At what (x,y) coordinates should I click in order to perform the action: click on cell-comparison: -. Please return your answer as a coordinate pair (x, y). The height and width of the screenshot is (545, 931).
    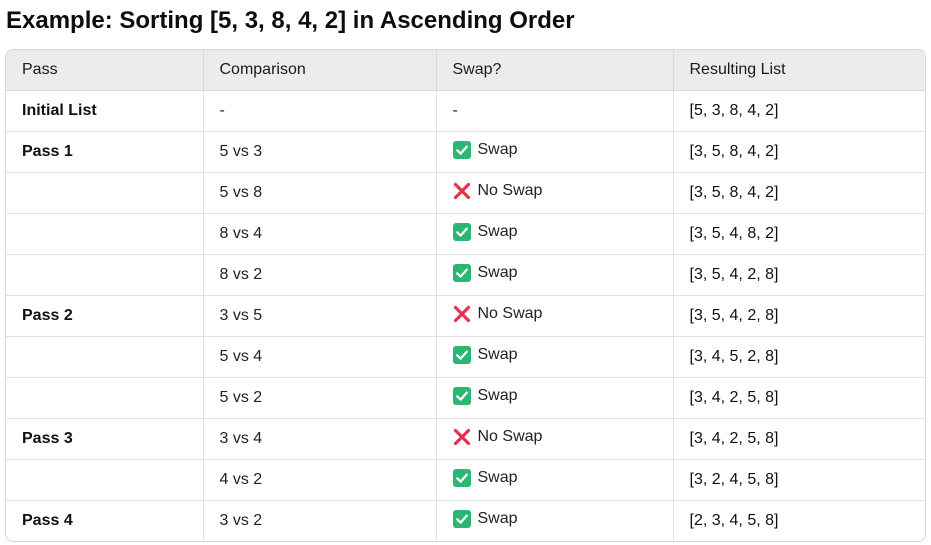
    Looking at the image, I should click on (320, 111).